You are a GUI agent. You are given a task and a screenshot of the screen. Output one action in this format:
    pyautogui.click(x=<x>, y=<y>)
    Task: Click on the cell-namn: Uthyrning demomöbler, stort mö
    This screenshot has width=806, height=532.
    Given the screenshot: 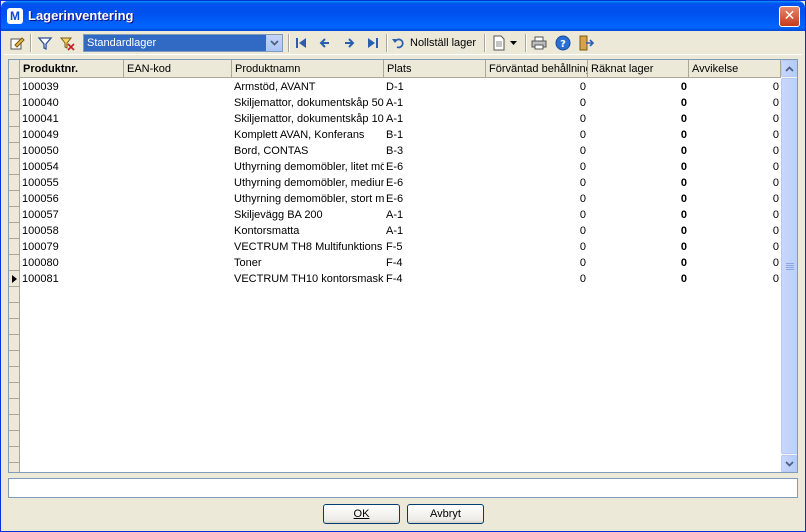 What is the action you would take?
    pyautogui.click(x=308, y=199)
    